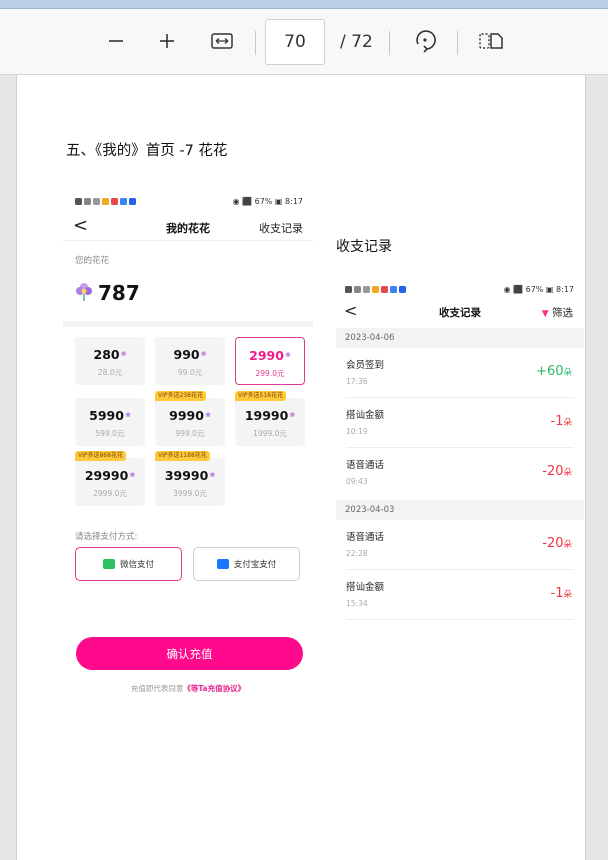  Describe the element at coordinates (222, 564) in the screenshot. I see `alipay-icon` at that location.